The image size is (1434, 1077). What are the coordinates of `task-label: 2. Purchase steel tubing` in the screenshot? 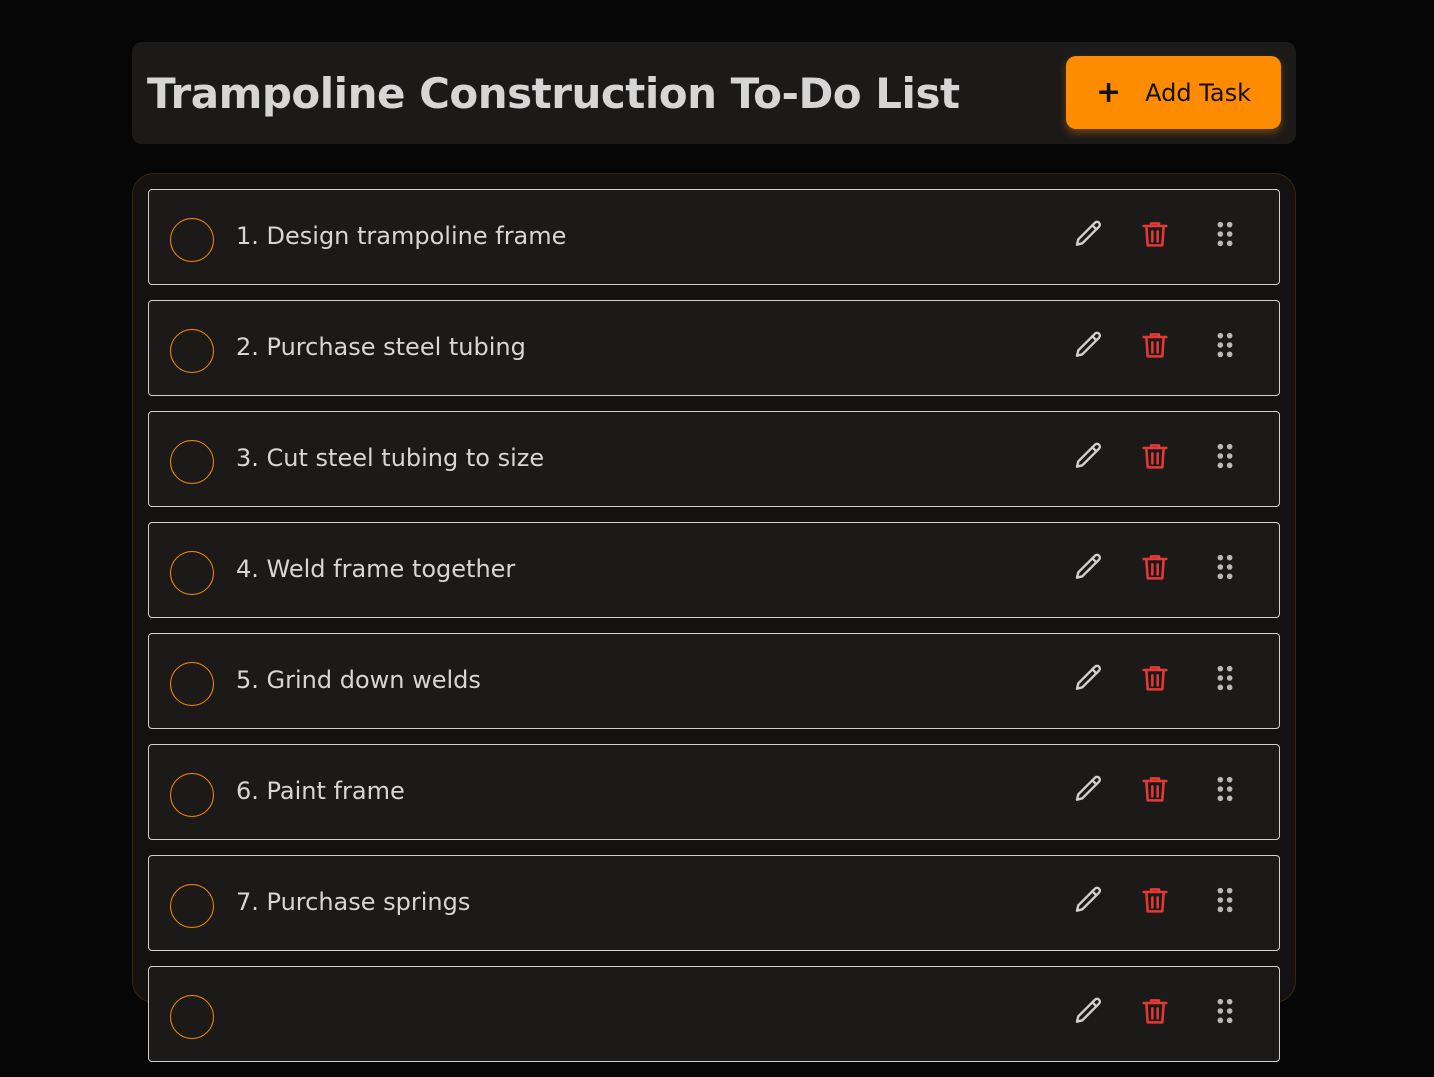 It's located at (381, 347).